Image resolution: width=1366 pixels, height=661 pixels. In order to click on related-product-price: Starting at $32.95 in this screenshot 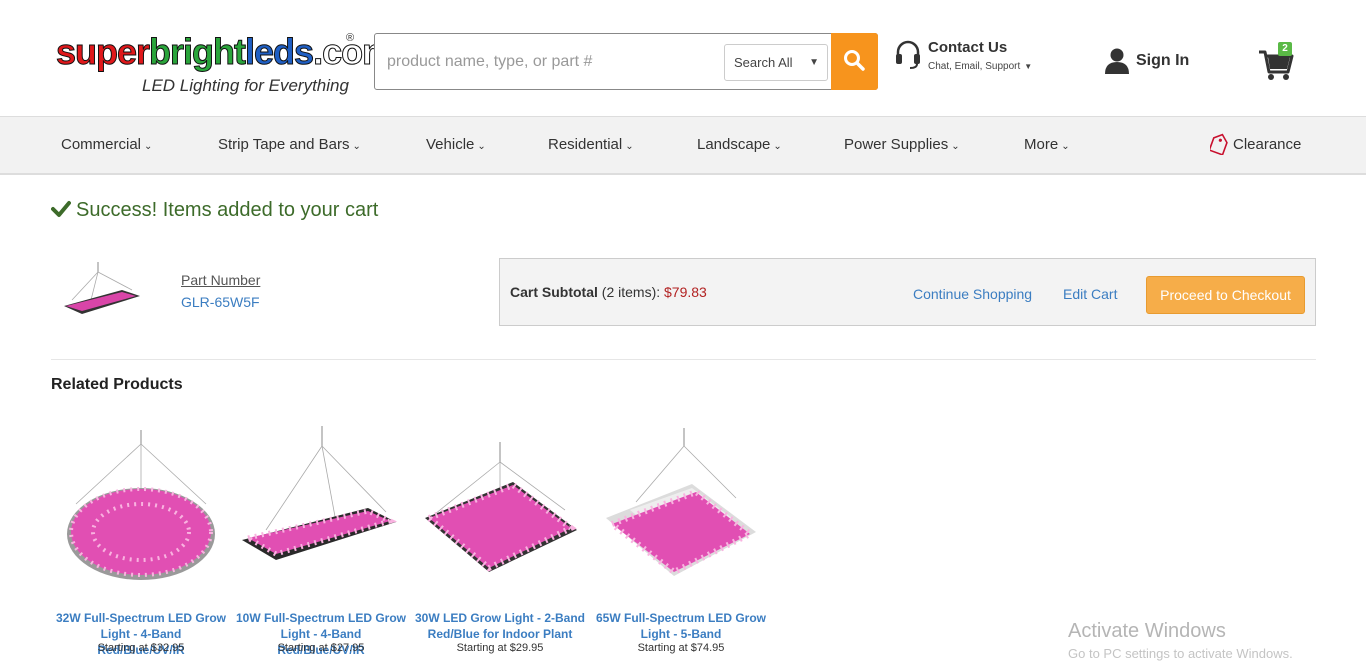, I will do `click(141, 648)`.